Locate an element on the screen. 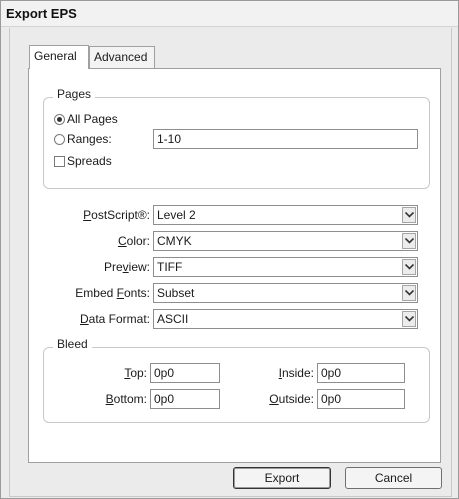 The image size is (459, 499). export-button: Export is located at coordinates (282, 478).